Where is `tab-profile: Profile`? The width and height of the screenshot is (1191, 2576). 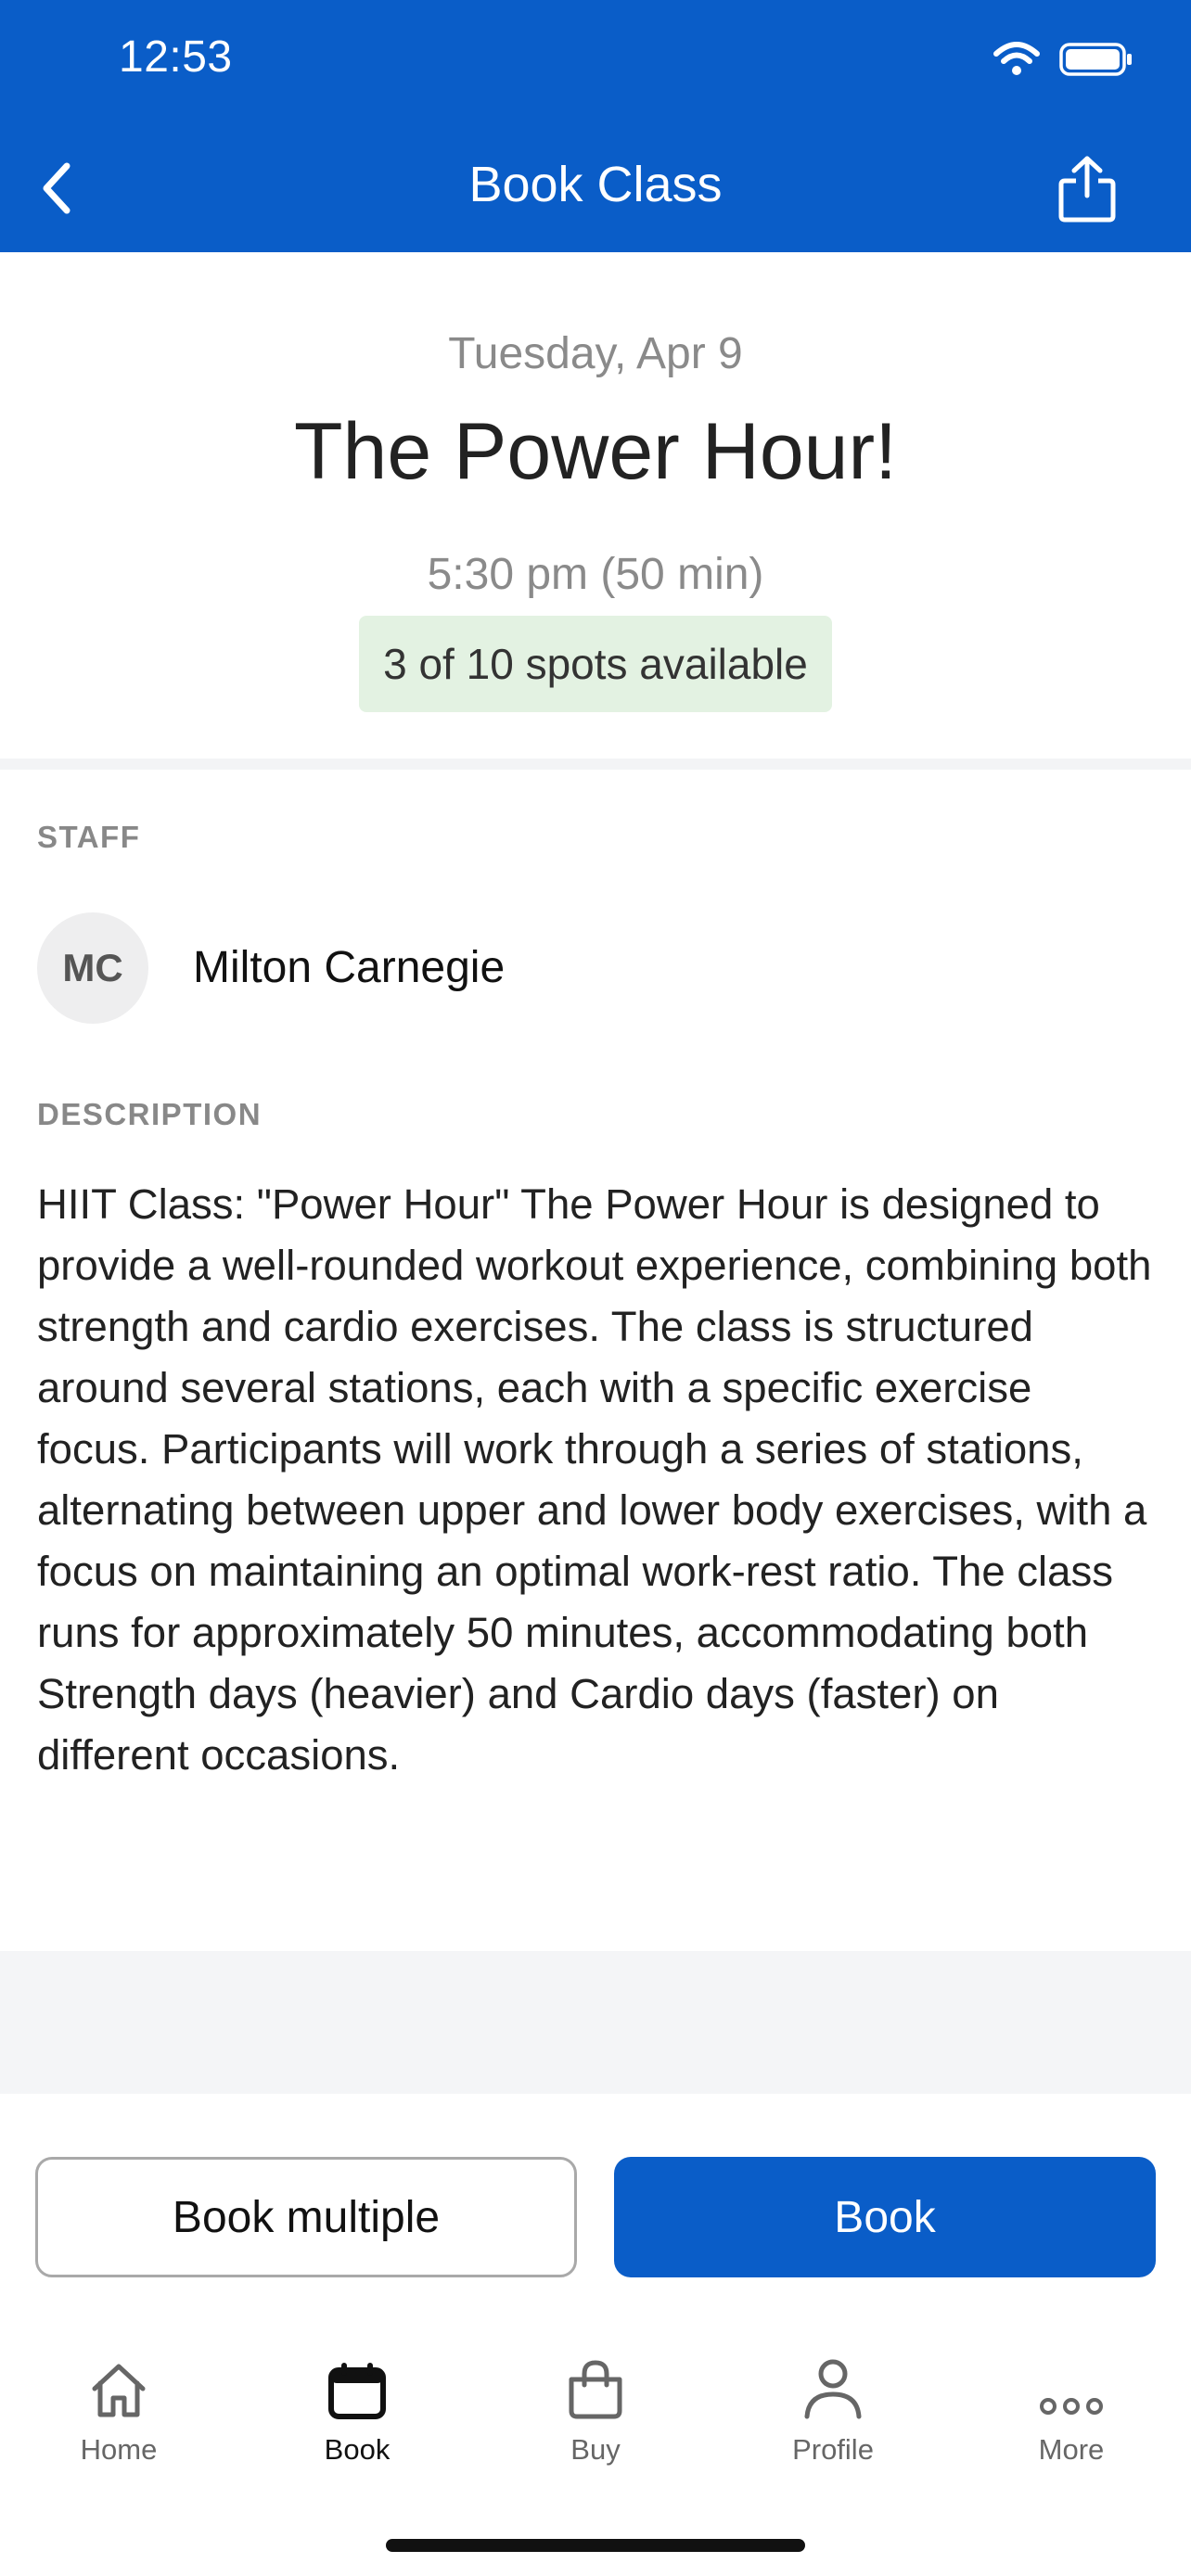 tab-profile: Profile is located at coordinates (833, 2406).